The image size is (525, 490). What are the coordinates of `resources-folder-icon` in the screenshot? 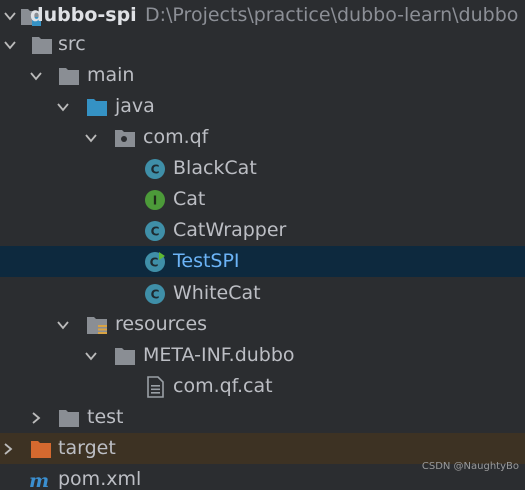 It's located at (97, 325).